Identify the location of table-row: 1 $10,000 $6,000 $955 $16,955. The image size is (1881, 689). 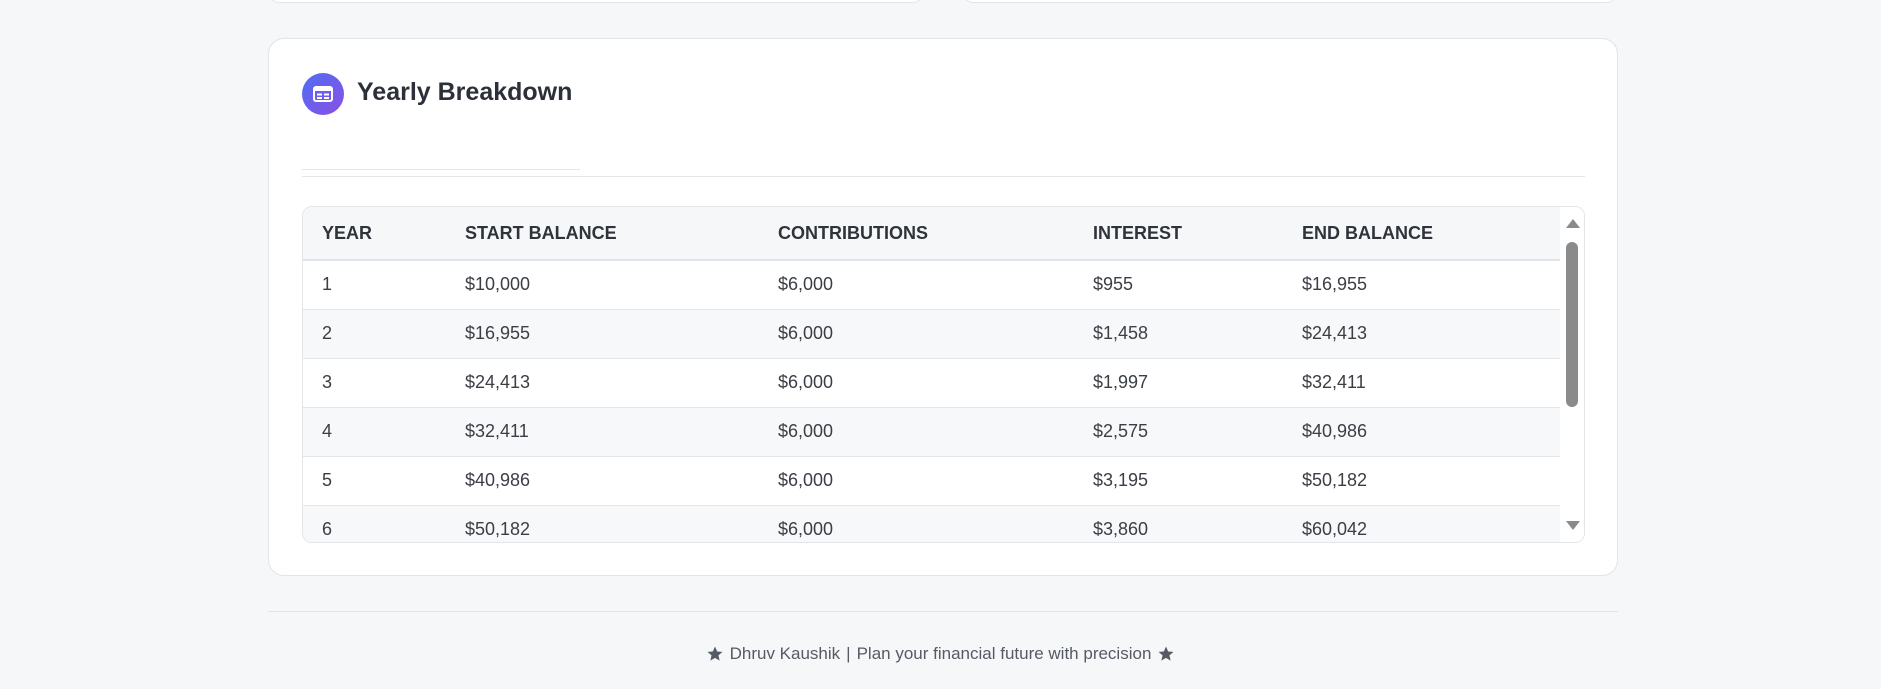
(931, 285).